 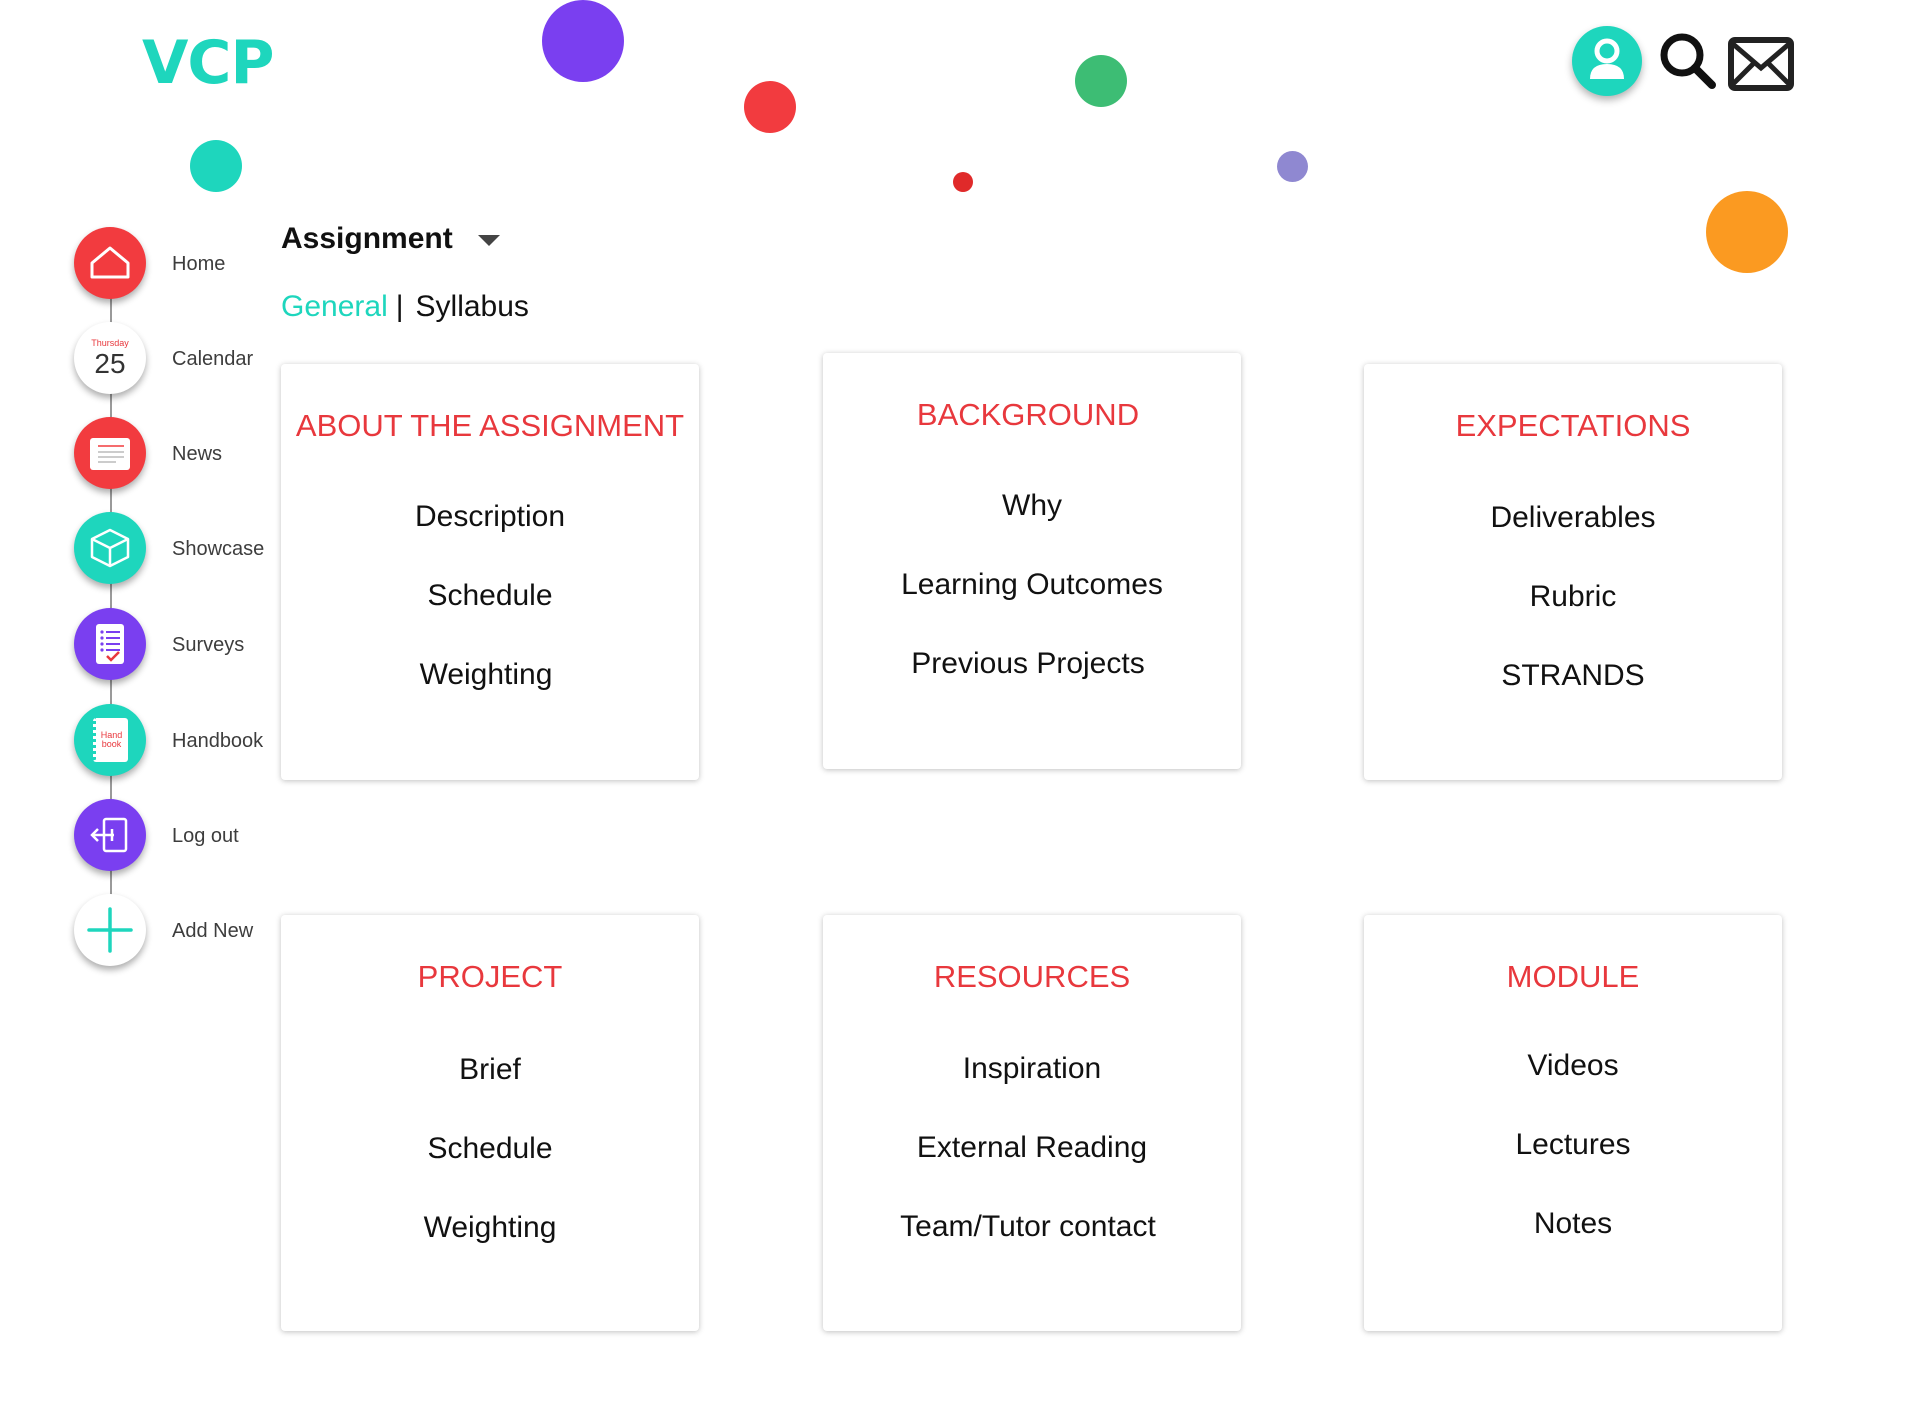 I want to click on card-title: PROJECT, so click(x=490, y=976).